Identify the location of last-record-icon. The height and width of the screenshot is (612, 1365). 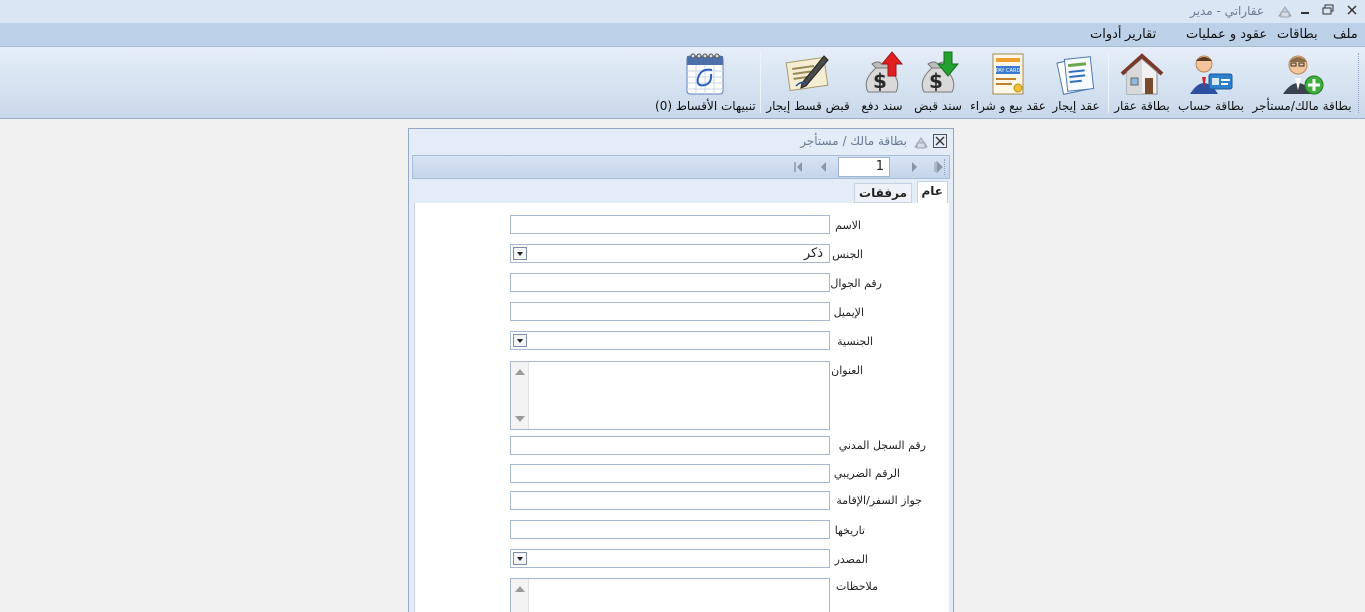
(798, 167).